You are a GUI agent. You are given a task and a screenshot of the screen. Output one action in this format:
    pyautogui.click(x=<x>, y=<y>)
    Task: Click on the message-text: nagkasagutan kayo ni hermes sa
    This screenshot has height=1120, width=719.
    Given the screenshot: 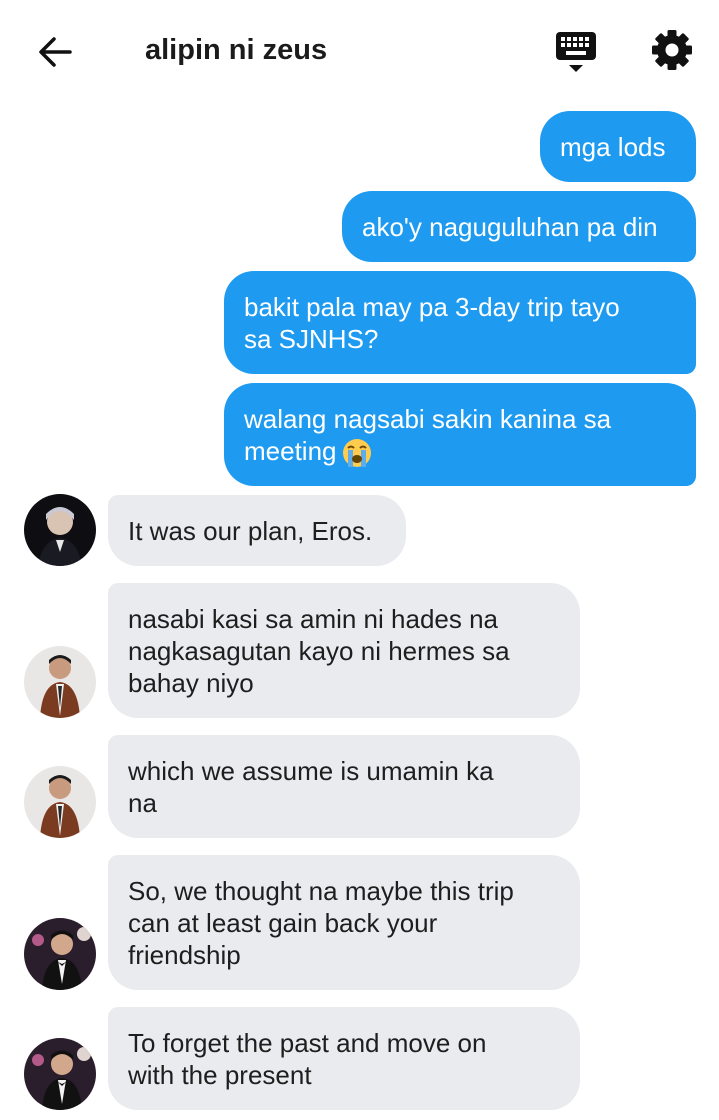 What is the action you would take?
    pyautogui.click(x=319, y=651)
    